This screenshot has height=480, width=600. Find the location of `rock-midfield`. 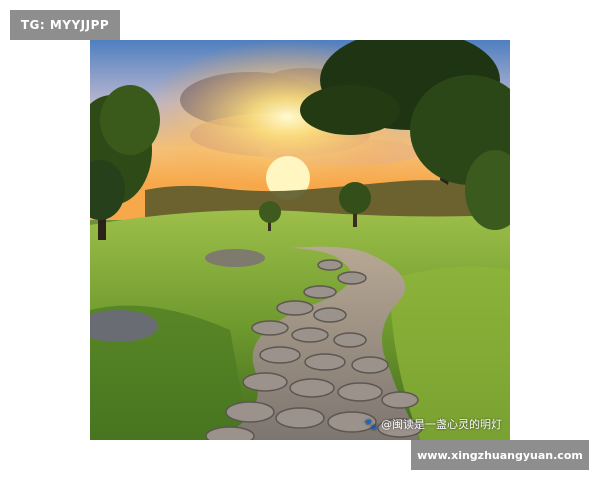

rock-midfield is located at coordinates (235, 258).